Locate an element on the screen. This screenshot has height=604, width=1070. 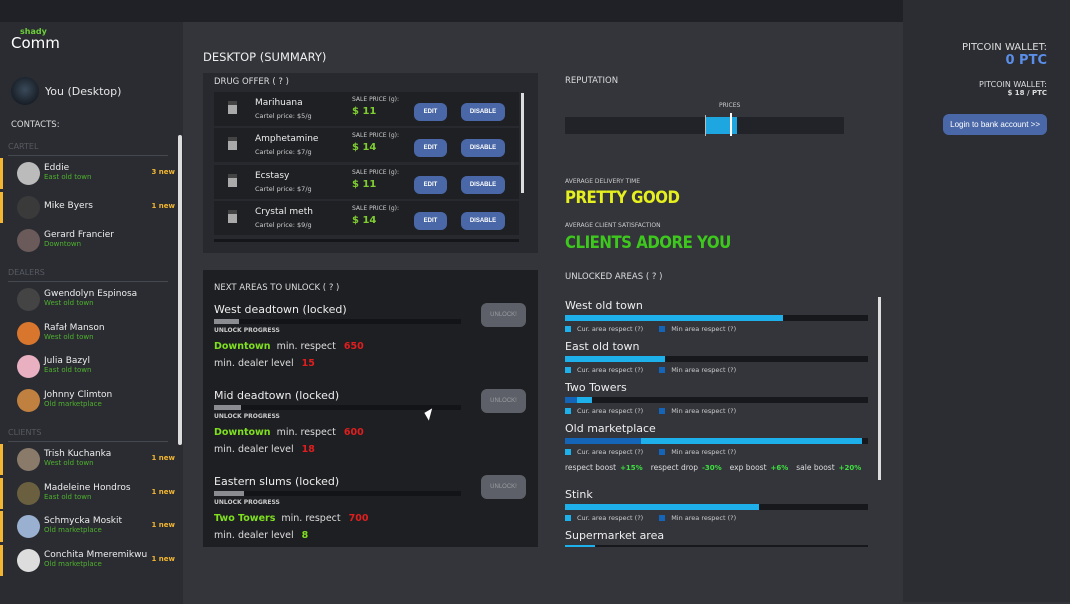
boost-label: respect boost is located at coordinates (591, 467).